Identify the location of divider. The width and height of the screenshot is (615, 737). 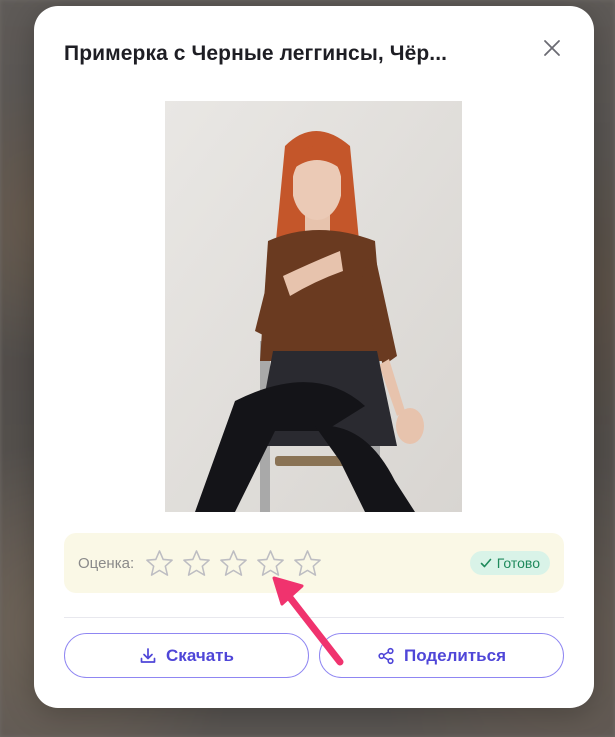
(314, 617).